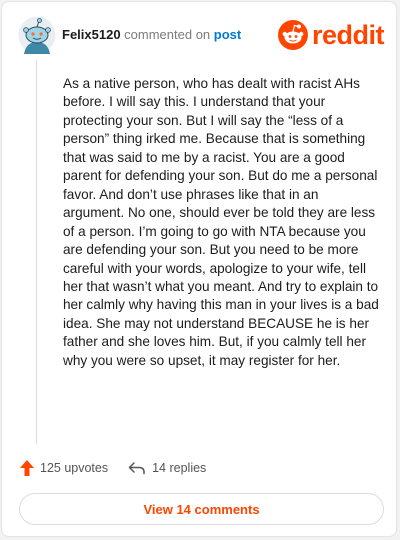  What do you see at coordinates (348, 34) in the screenshot?
I see `reddit-wordmark: reddit` at bounding box center [348, 34].